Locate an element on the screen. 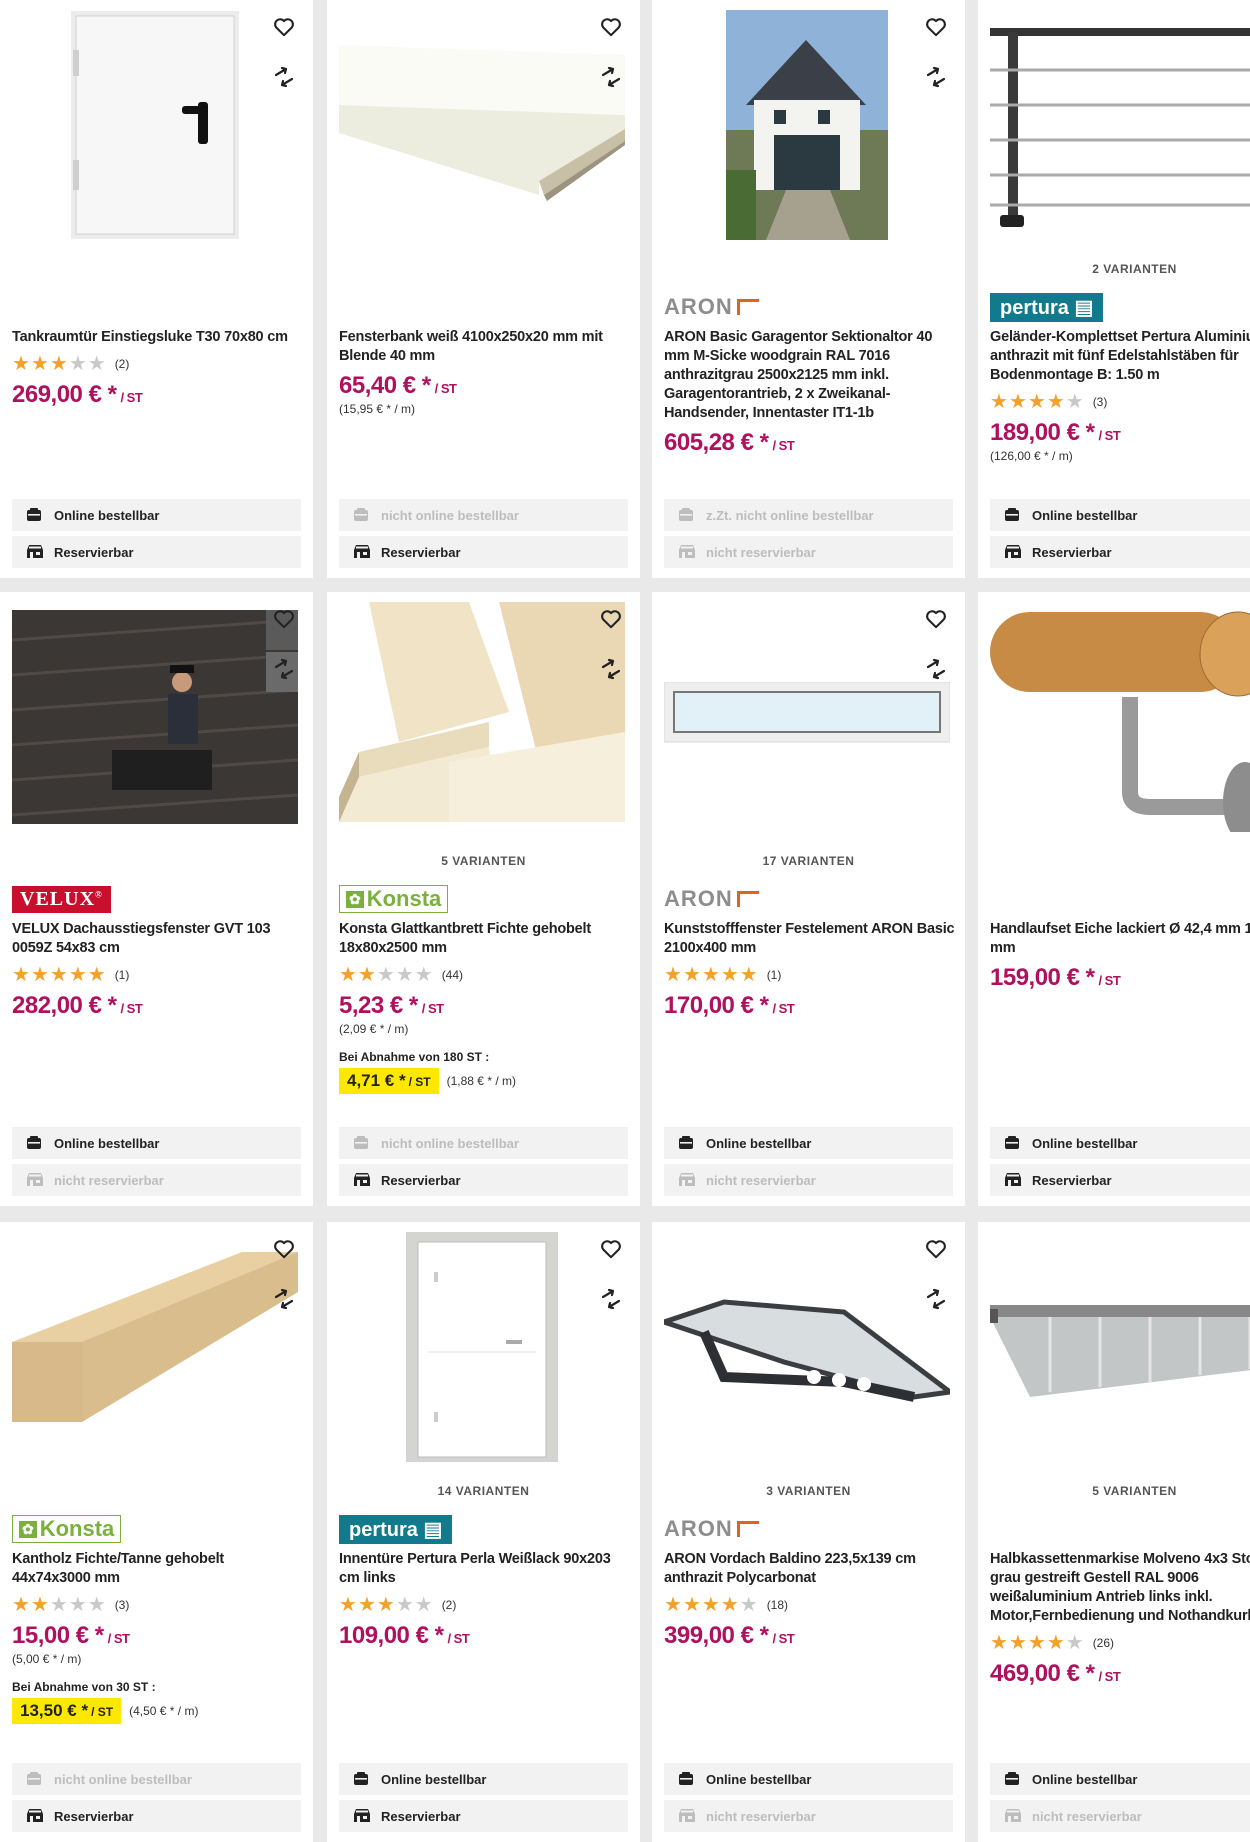 This screenshot has height=1842, width=1250. online-availability-label: Online bestellbar is located at coordinates (434, 1779).